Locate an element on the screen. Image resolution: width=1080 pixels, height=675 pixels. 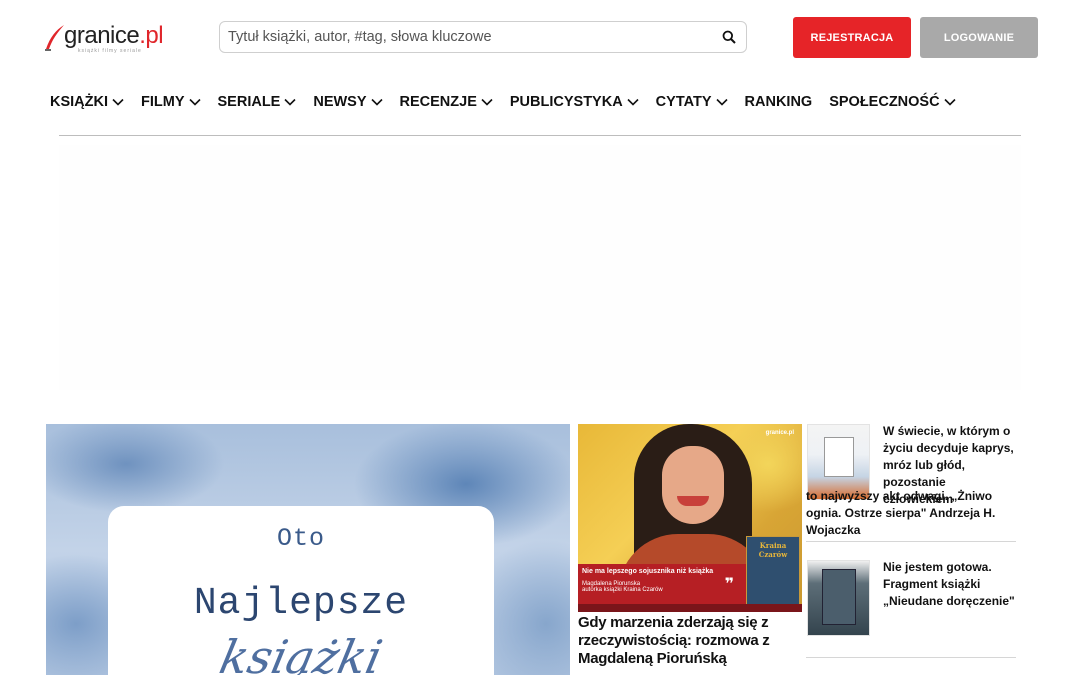
nav-item-publicystyka: PUBLICYSTYKA is located at coordinates (574, 102).